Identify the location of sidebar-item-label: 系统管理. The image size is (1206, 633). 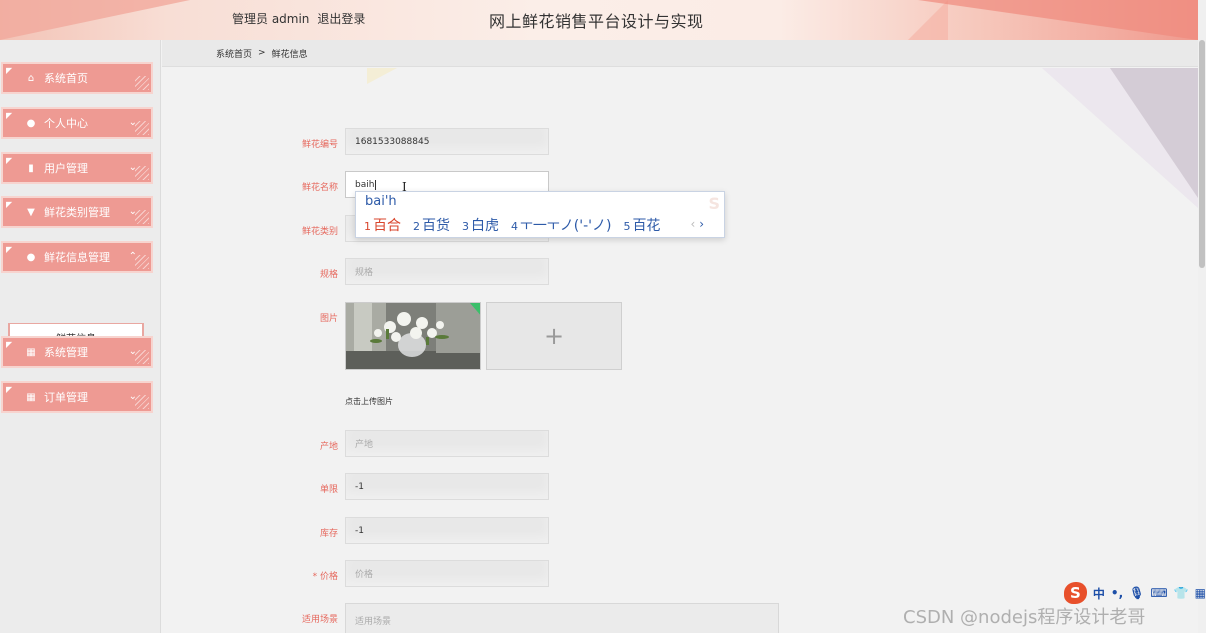
(66, 352).